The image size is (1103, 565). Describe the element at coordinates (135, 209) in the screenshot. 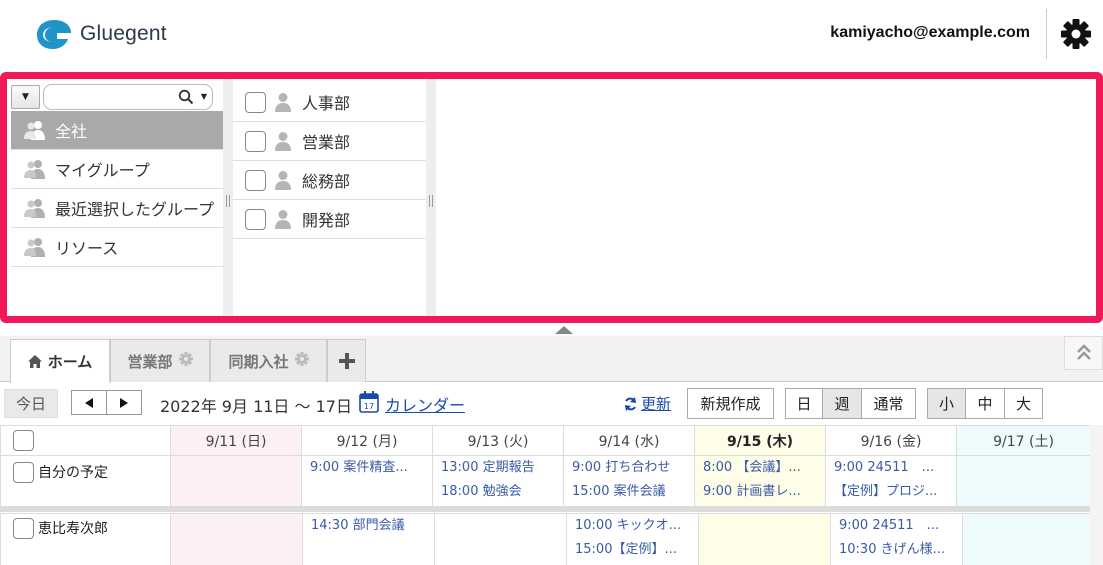

I see `group-item-label: 最近選択したグループ` at that location.